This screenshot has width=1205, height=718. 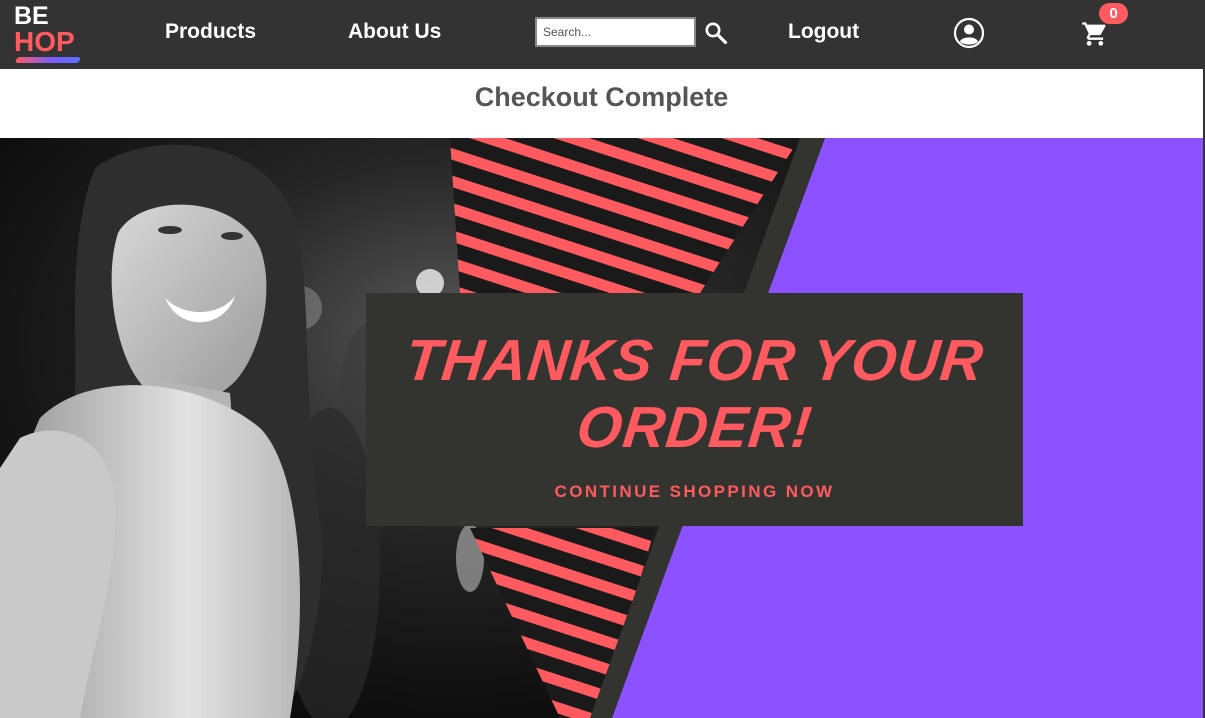 I want to click on logo-text-hop: HOP, so click(x=44, y=41).